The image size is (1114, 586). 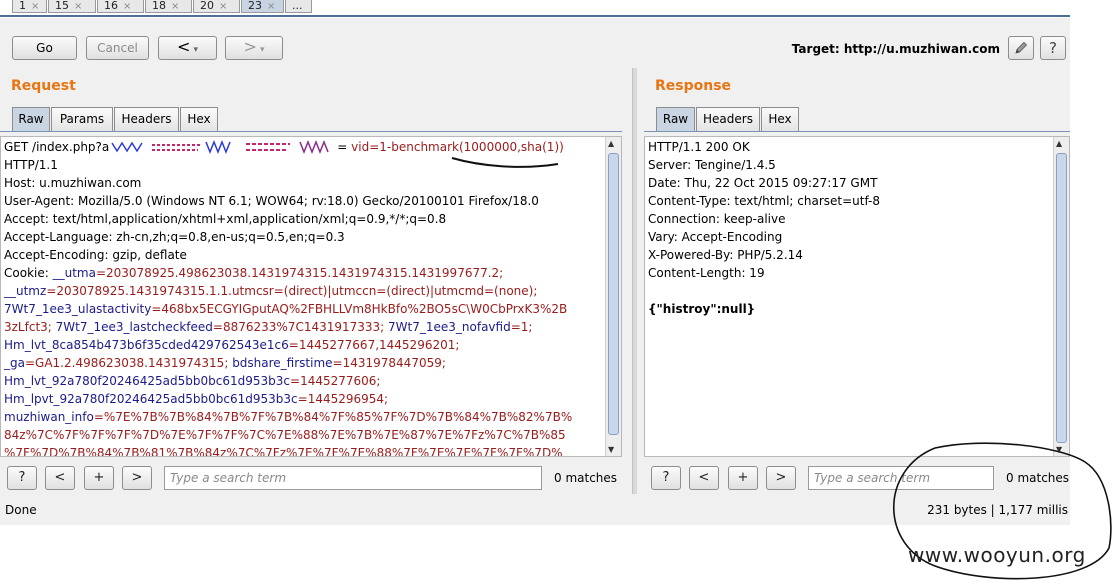 I want to click on request-line: Accept-Encoding: gzip, deflate, so click(x=95, y=255).